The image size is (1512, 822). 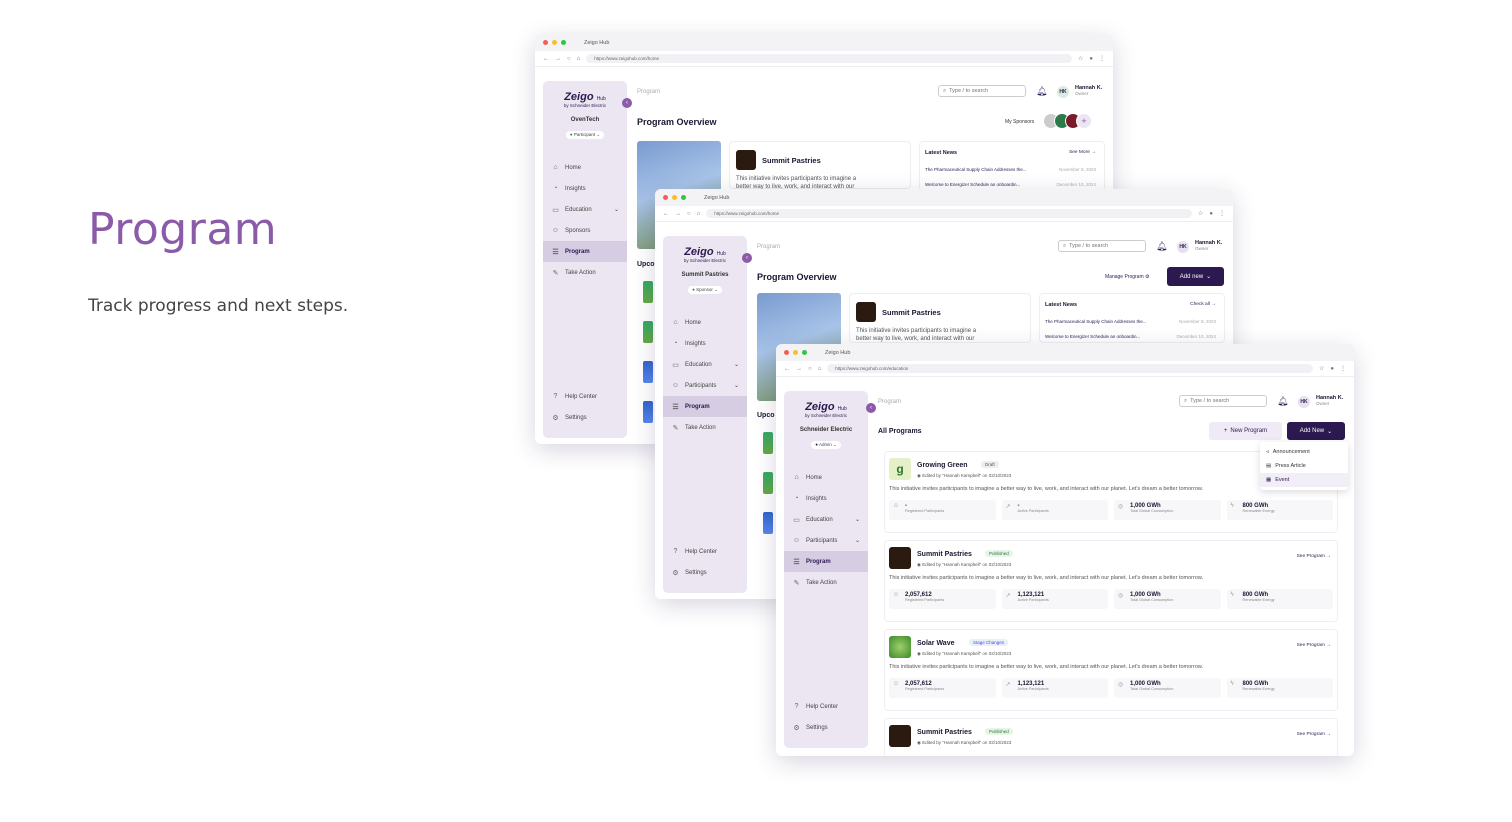 I want to click on see-more-link: See More →, so click(x=1082, y=152).